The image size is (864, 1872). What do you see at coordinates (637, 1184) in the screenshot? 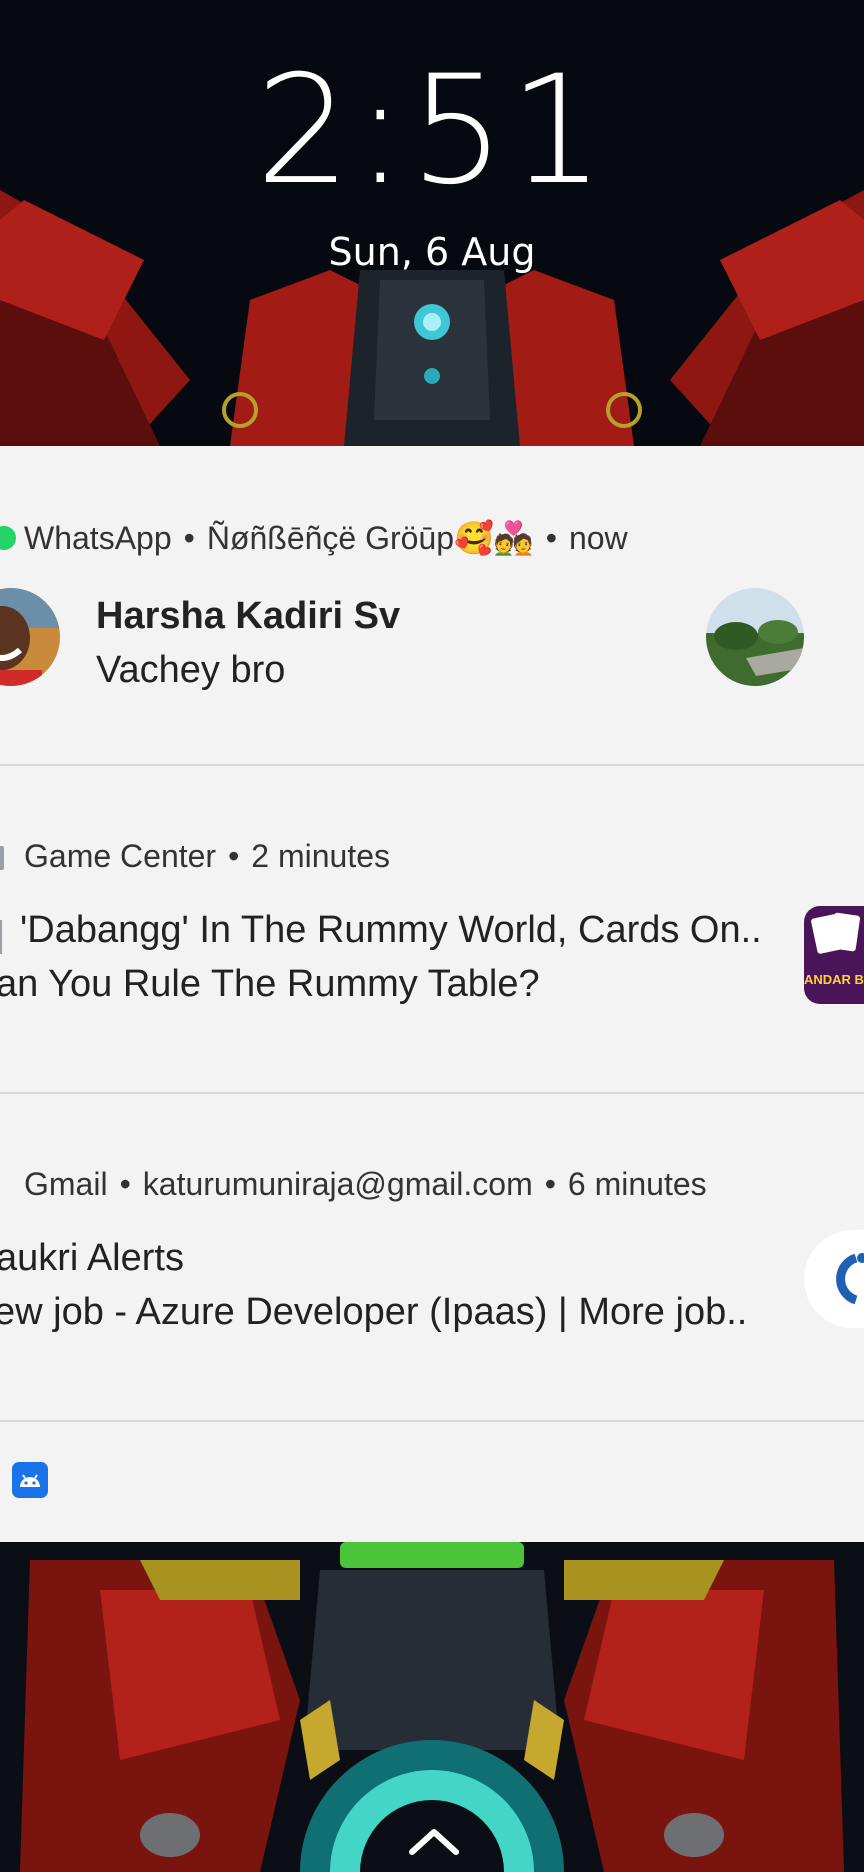
I see `notification-time: 6 minutes` at bounding box center [637, 1184].